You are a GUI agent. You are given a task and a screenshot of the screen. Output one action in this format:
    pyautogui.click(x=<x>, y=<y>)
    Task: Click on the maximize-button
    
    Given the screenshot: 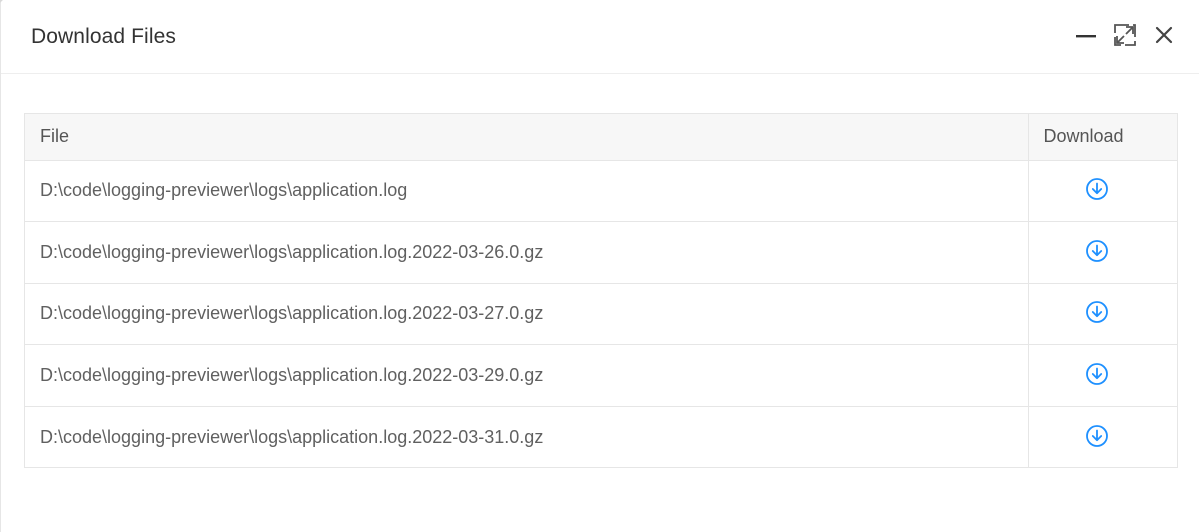 What is the action you would take?
    pyautogui.click(x=1125, y=35)
    